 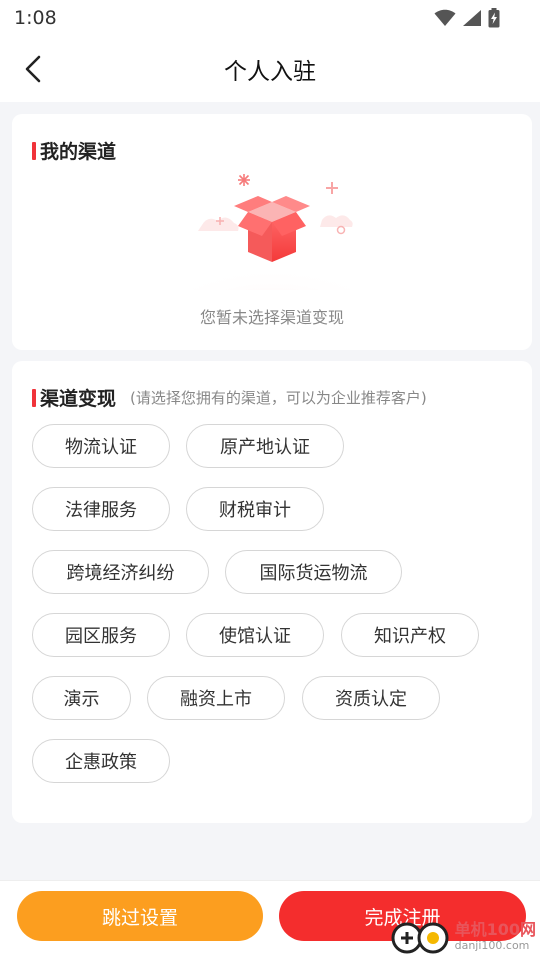 I want to click on channel-chip: 国际货运物流, so click(x=313, y=572).